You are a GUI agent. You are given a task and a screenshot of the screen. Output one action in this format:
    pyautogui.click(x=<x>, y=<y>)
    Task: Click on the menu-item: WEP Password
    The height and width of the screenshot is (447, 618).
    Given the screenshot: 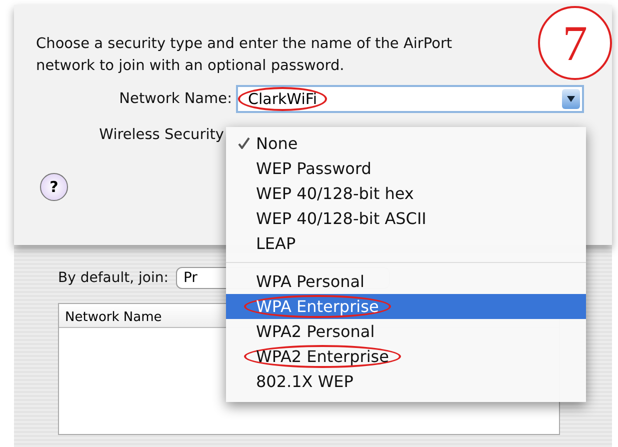 What is the action you would take?
    pyautogui.click(x=406, y=168)
    